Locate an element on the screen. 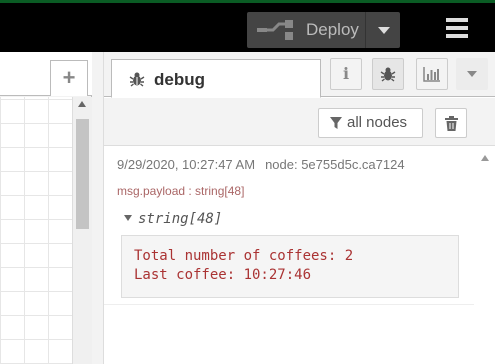 Image resolution: width=495 pixels, height=364 pixels. sidebar-more-button is located at coordinates (472, 74).